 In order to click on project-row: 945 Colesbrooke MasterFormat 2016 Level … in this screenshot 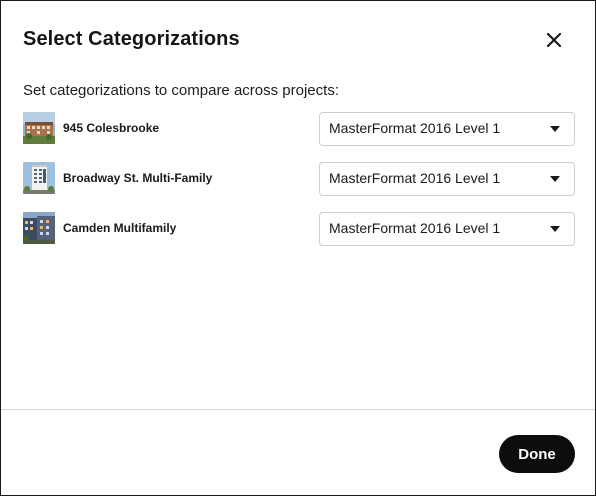, I will do `click(299, 129)`.